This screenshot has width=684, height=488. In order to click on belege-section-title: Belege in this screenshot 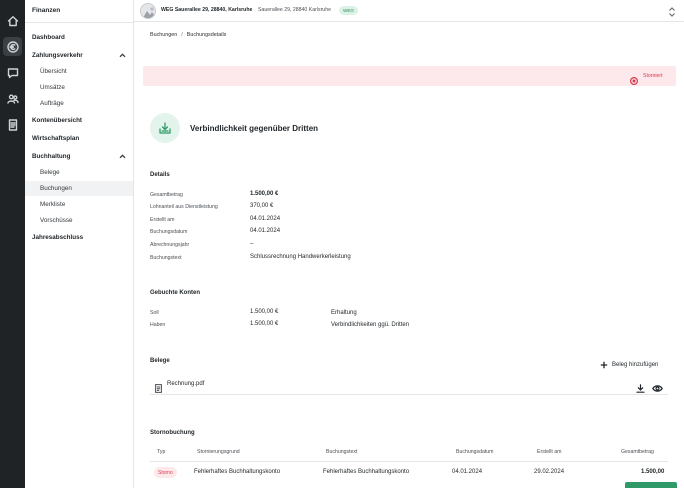, I will do `click(160, 361)`.